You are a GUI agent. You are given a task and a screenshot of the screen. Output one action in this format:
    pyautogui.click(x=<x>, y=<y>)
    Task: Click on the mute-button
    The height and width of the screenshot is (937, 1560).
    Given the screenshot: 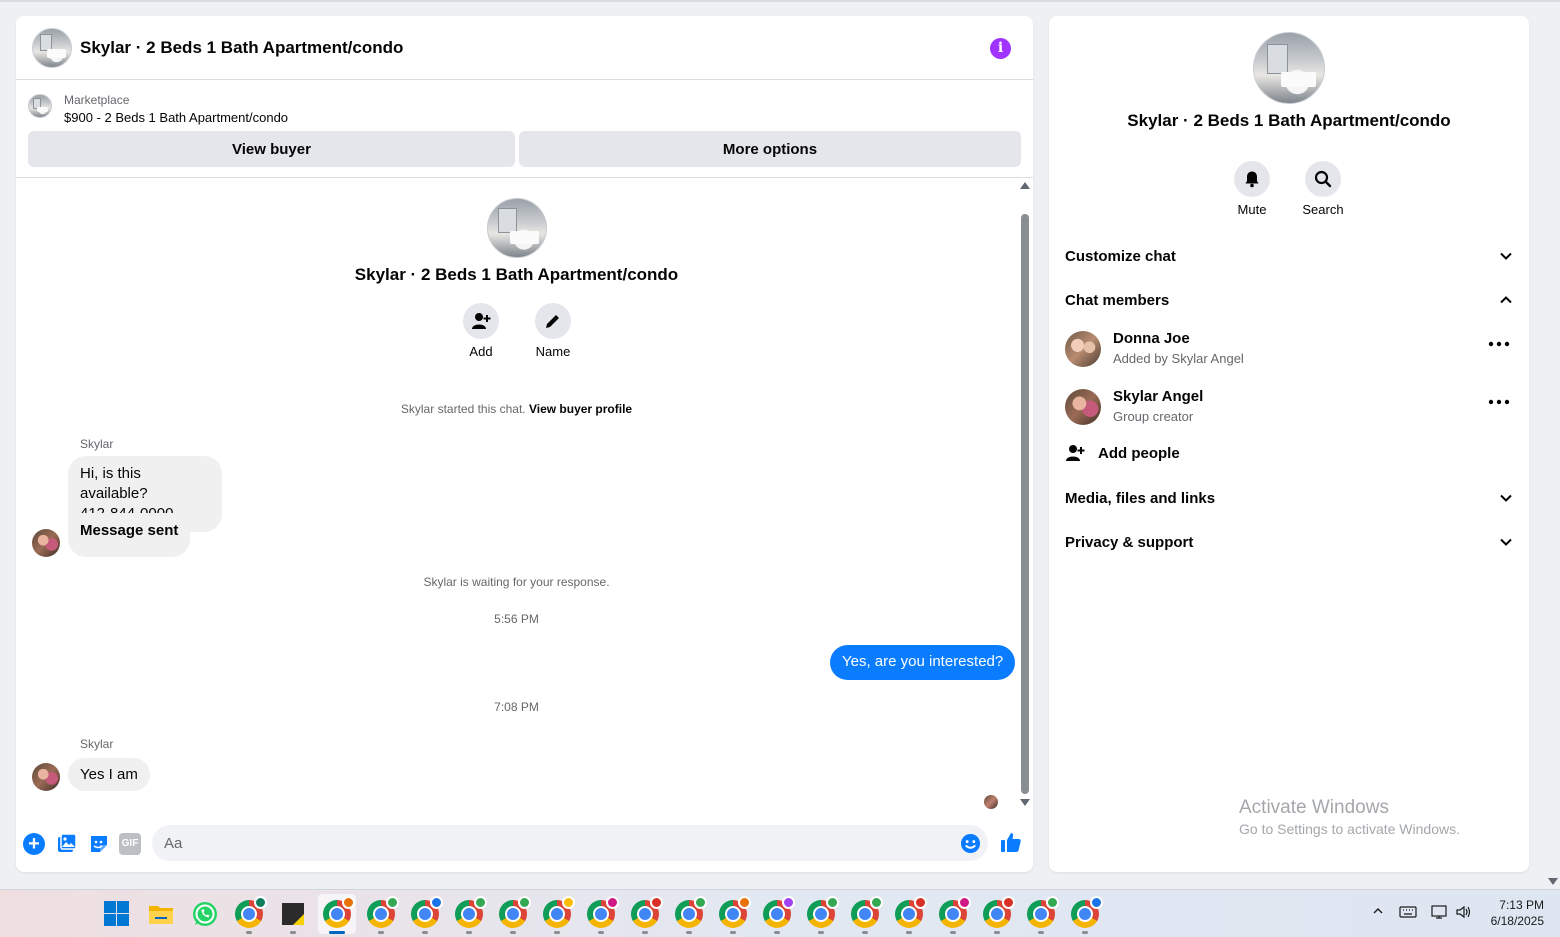 What is the action you would take?
    pyautogui.click(x=1252, y=179)
    